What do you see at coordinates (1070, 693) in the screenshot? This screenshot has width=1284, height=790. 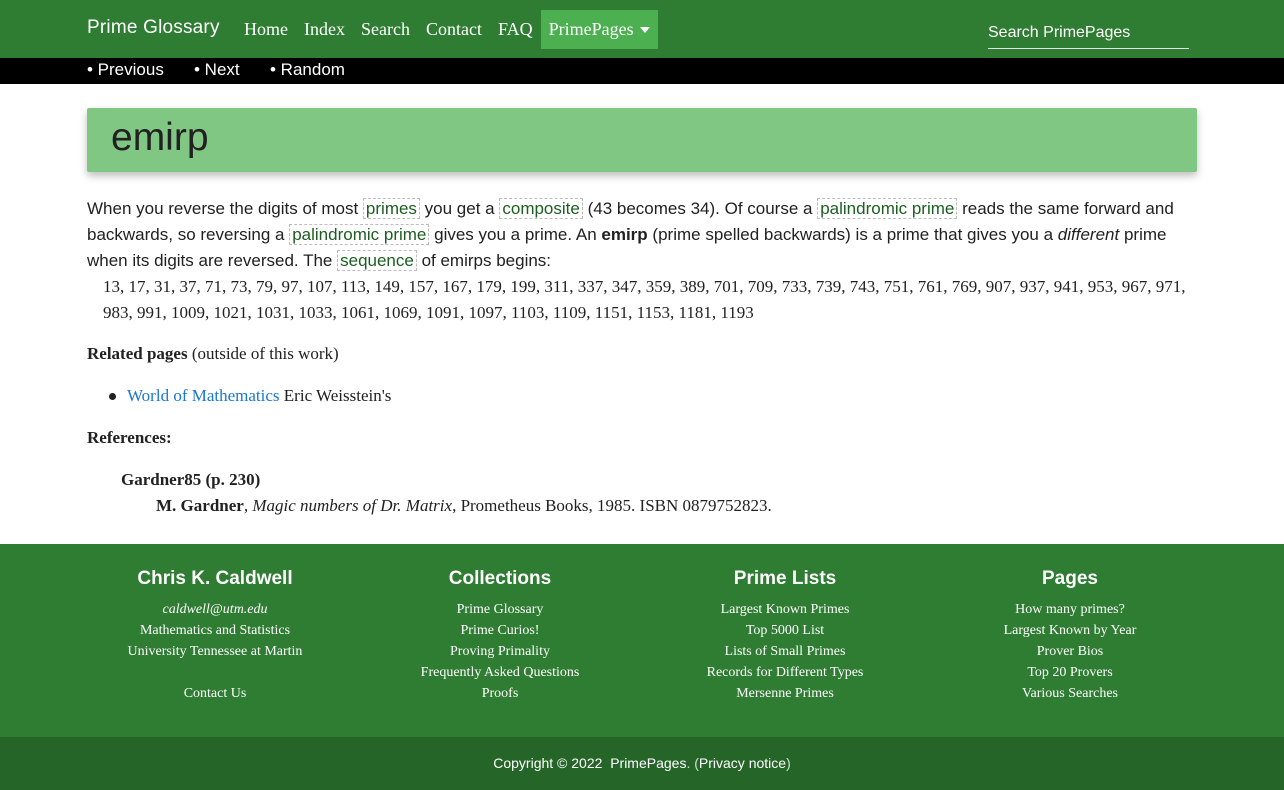 I see `footer-link: Various Searches` at bounding box center [1070, 693].